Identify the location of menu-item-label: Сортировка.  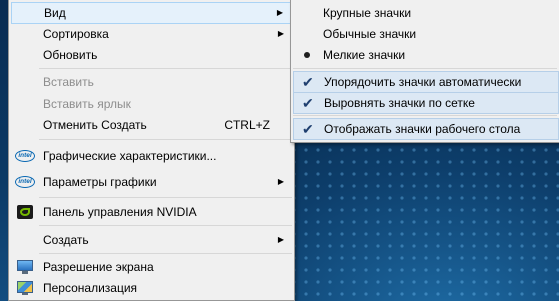
(76, 34).